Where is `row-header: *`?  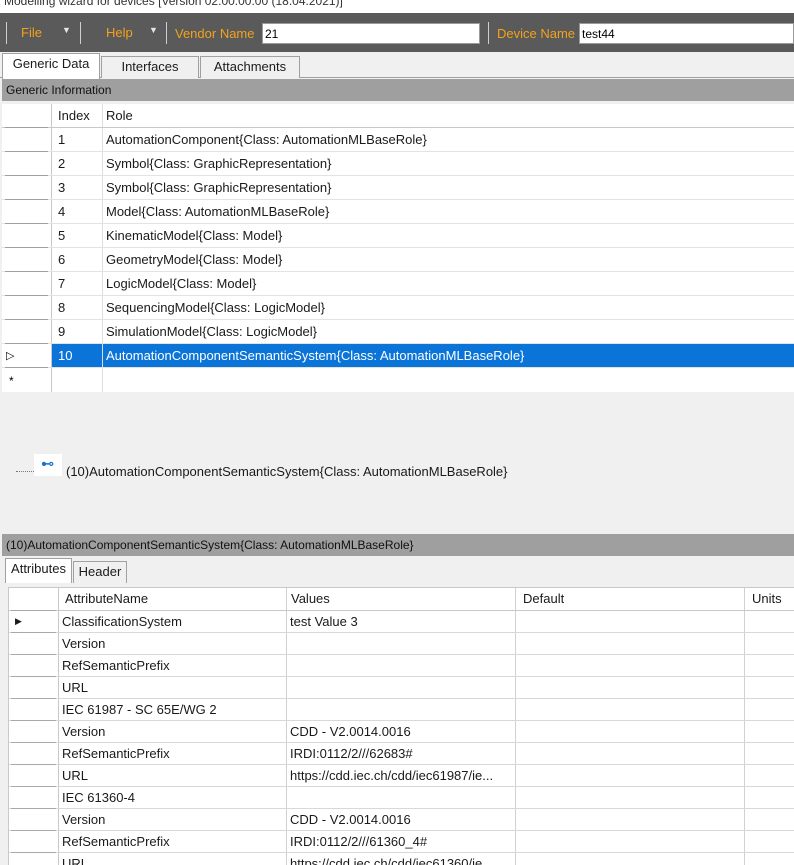
row-header: * is located at coordinates (27, 380).